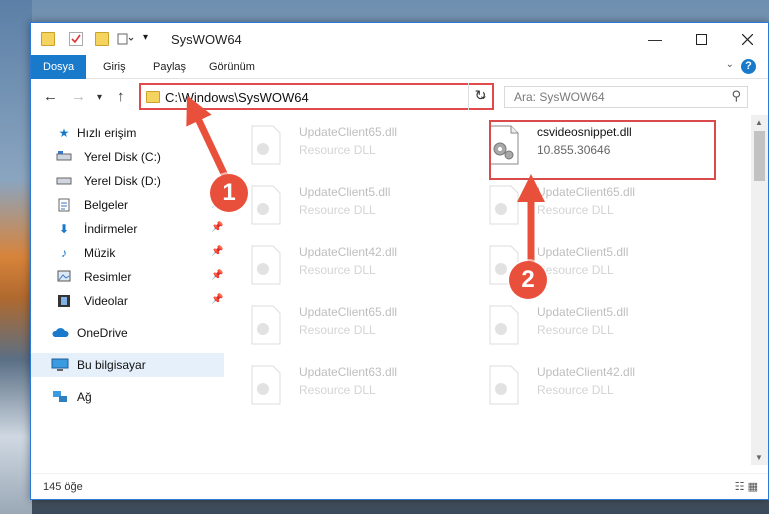 The image size is (769, 514). I want to click on downloads-icon: ⬇, so click(64, 229).